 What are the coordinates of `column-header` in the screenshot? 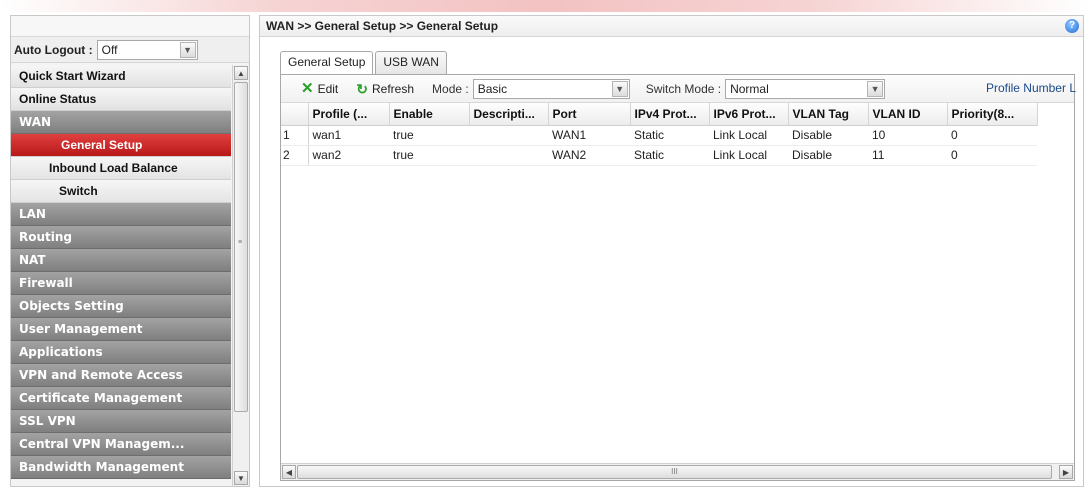 It's located at (295, 114).